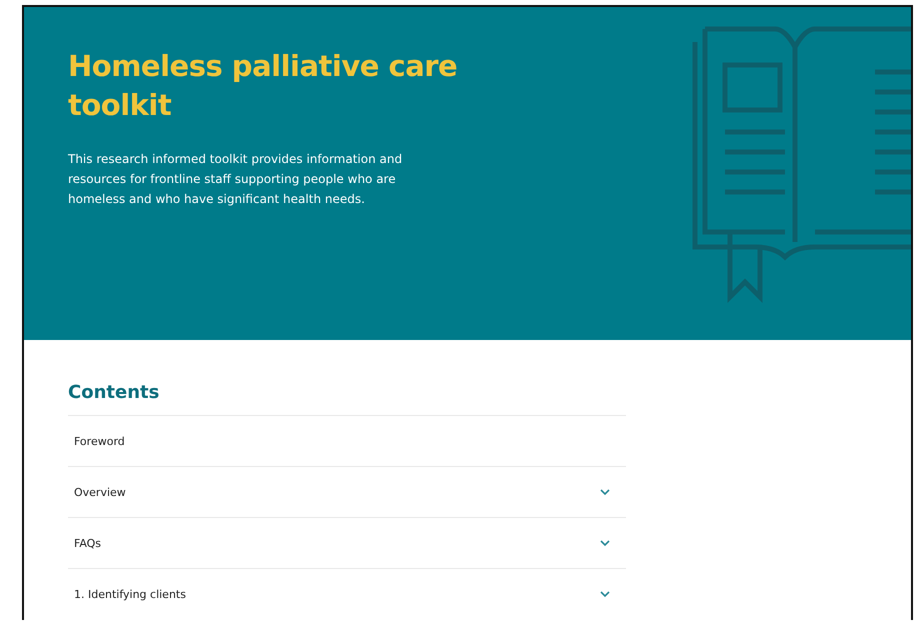  Describe the element at coordinates (99, 441) in the screenshot. I see `item-label: Foreword` at that location.